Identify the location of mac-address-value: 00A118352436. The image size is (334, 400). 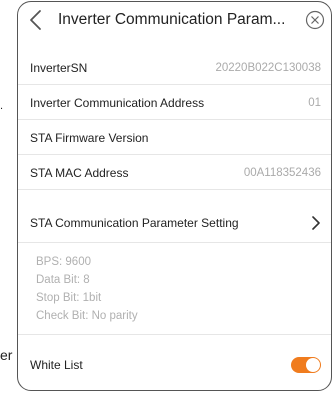
(282, 172).